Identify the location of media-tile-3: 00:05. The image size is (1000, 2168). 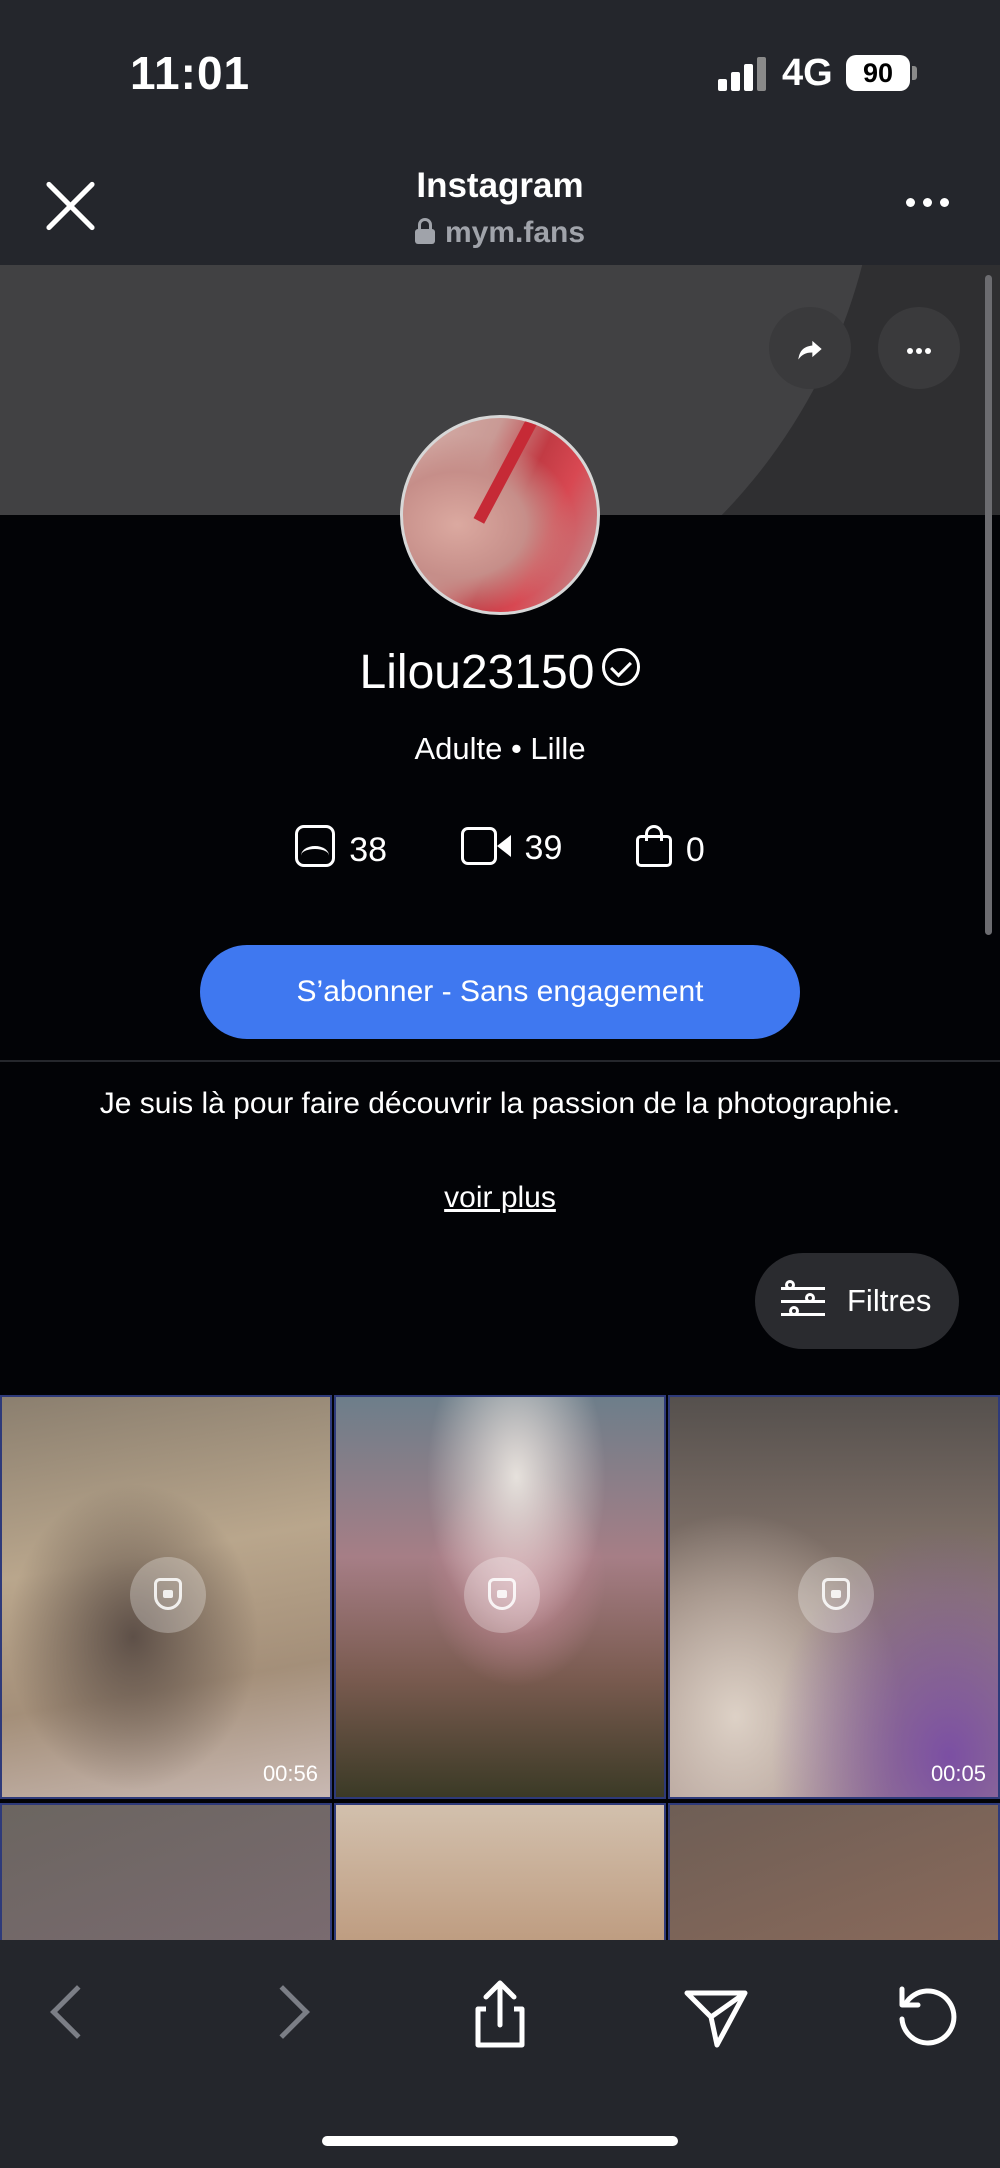
(834, 1597).